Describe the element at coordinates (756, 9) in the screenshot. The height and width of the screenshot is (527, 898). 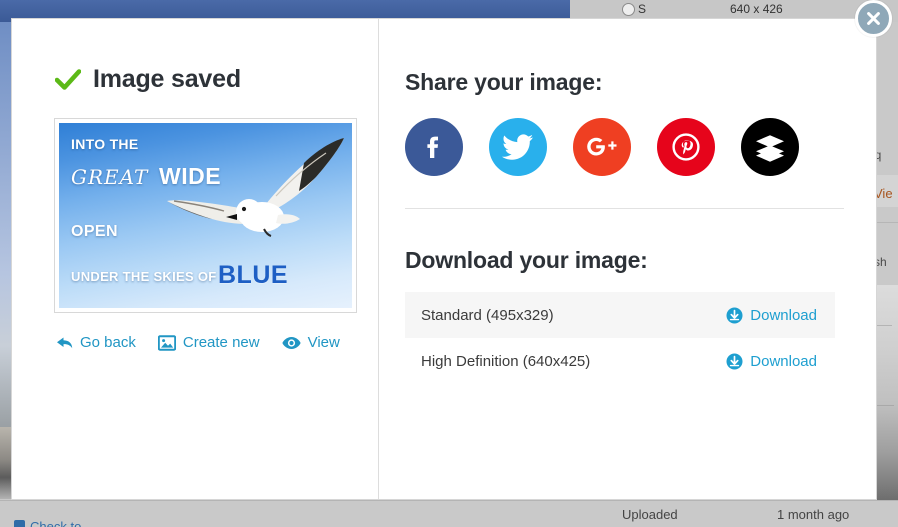
I see `image-dimensions-label: 640 x 426` at that location.